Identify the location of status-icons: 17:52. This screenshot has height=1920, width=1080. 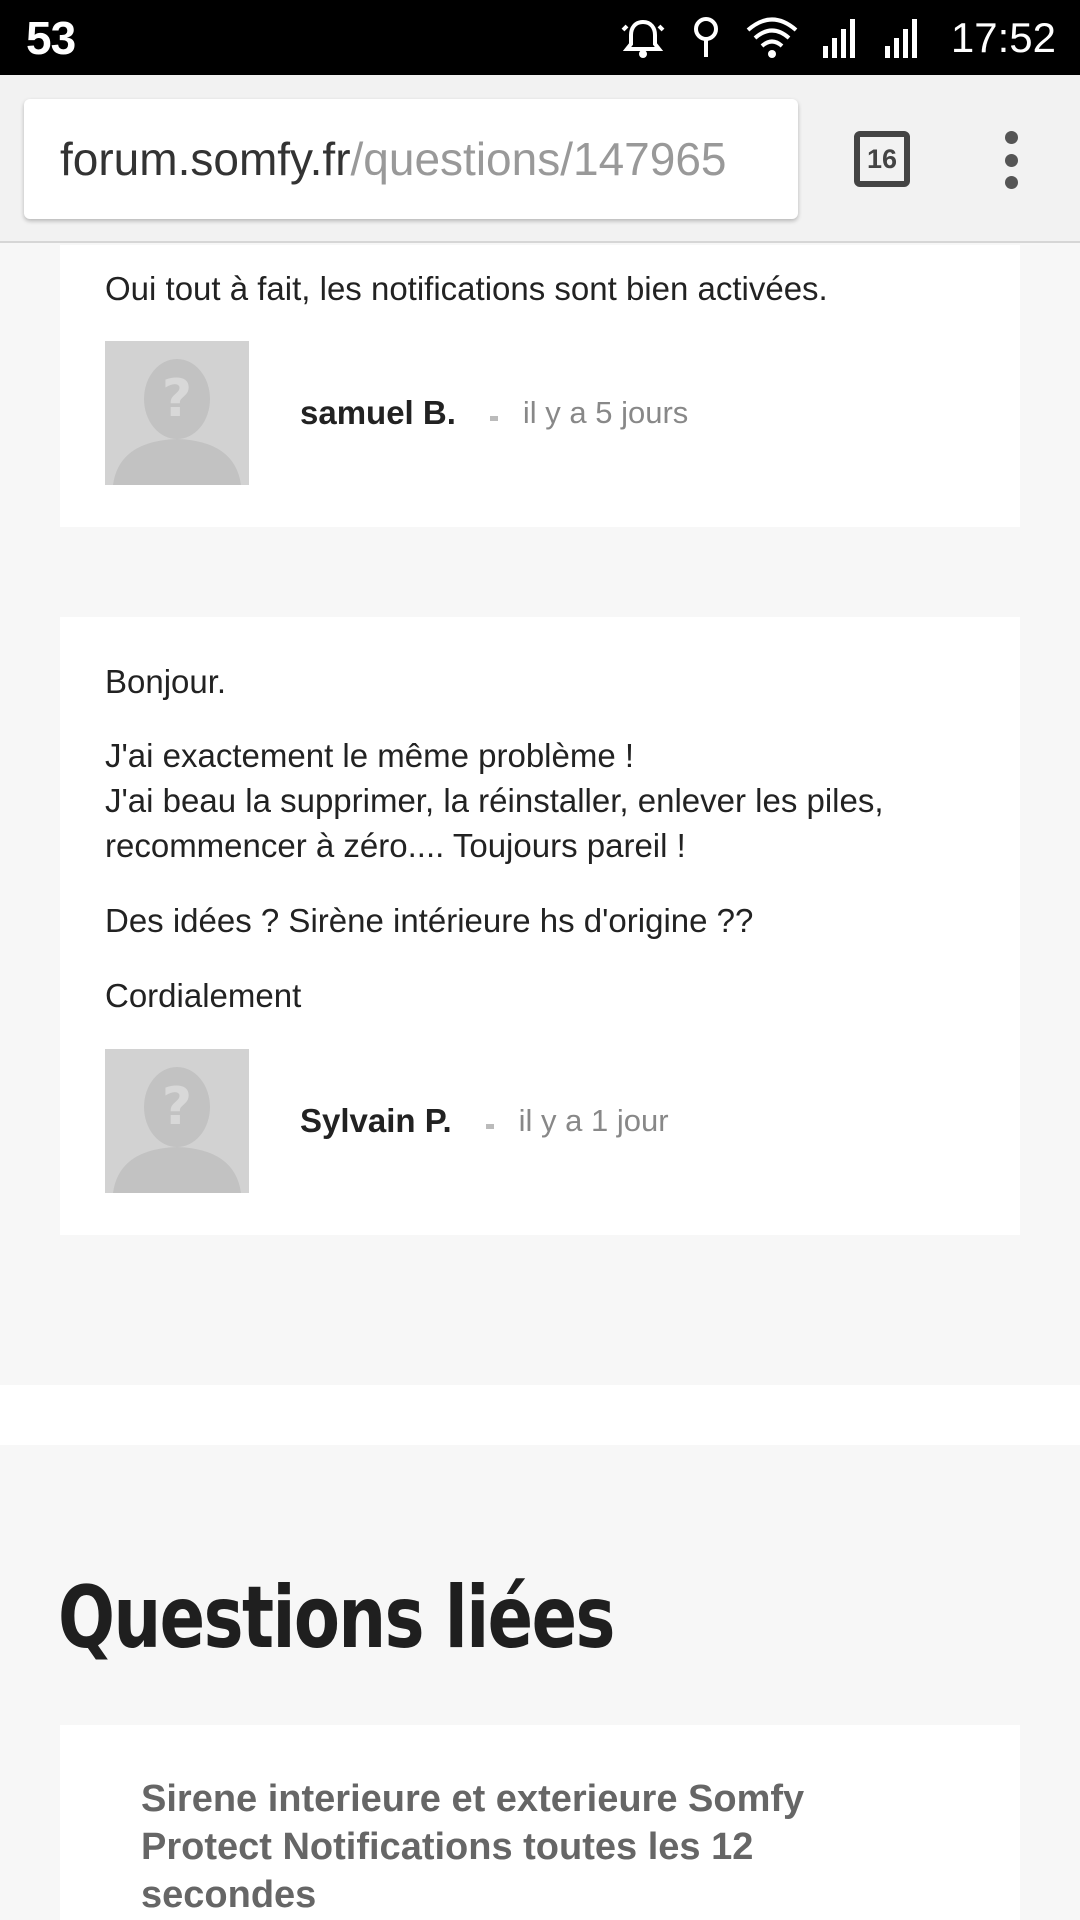
(837, 38).